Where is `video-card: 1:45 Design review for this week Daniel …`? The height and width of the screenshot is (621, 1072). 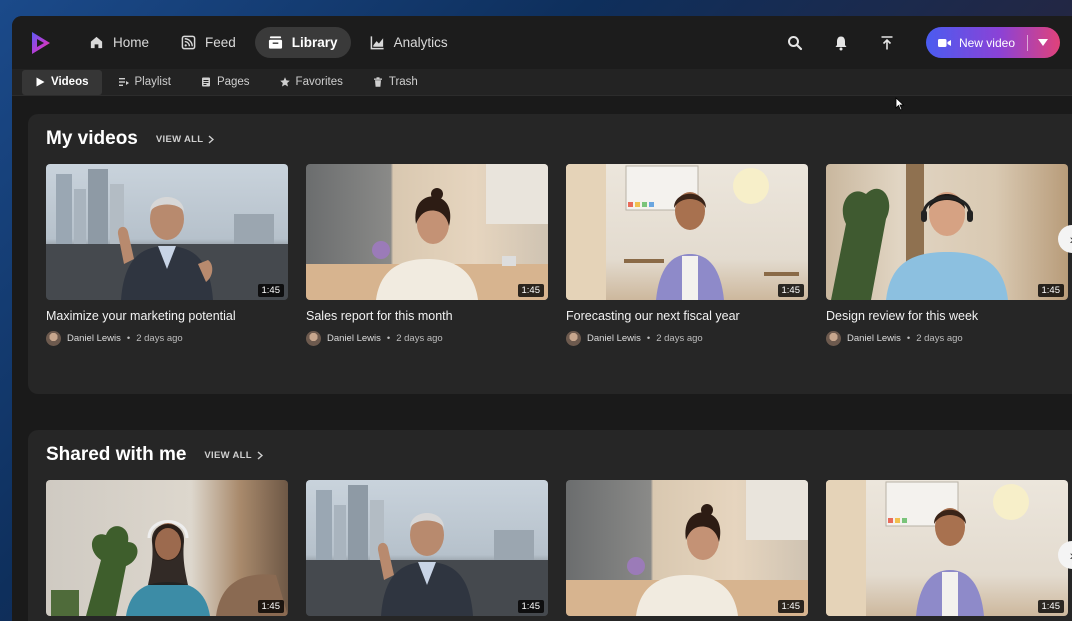
video-card: 1:45 Design review for this week Daniel … is located at coordinates (947, 255).